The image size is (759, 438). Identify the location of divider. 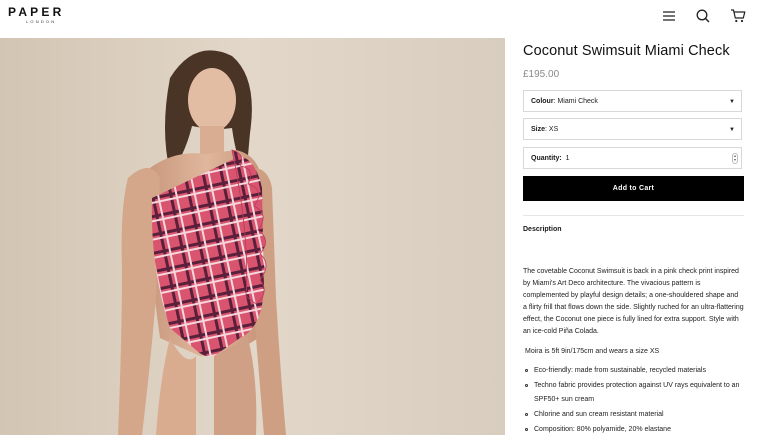
(633, 215).